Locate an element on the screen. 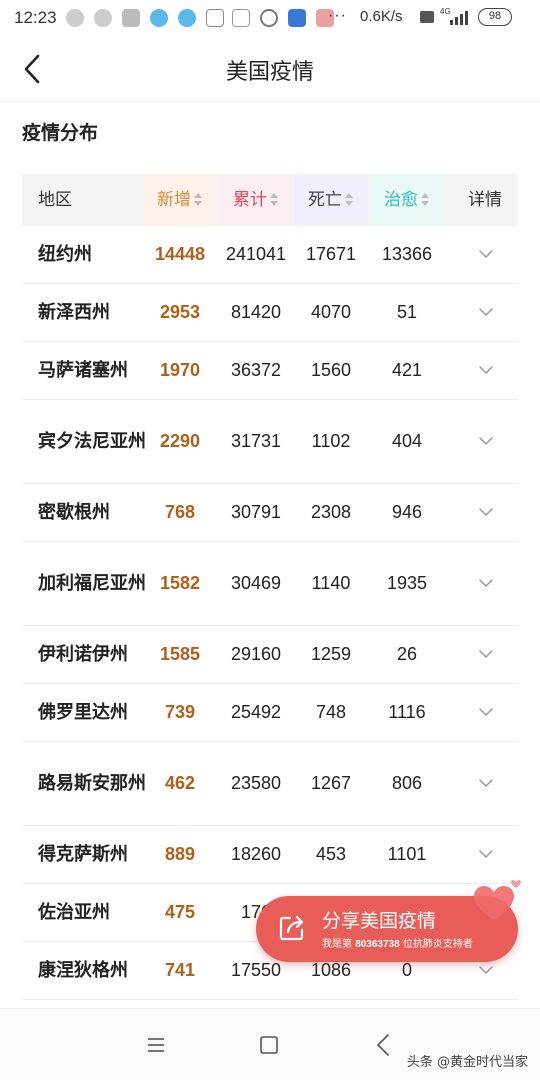  table-row: 路易斯安那州 462 23580 1267 806 is located at coordinates (270, 784).